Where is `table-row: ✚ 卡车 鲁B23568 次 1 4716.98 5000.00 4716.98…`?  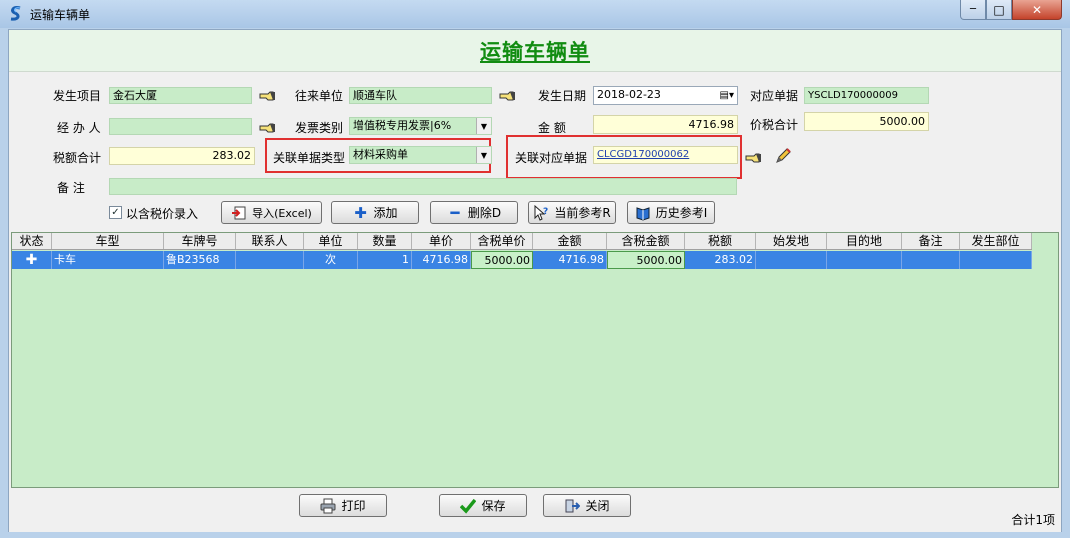
table-row: ✚ 卡车 鲁B23568 次 1 4716.98 5000.00 4716.98… is located at coordinates (522, 260).